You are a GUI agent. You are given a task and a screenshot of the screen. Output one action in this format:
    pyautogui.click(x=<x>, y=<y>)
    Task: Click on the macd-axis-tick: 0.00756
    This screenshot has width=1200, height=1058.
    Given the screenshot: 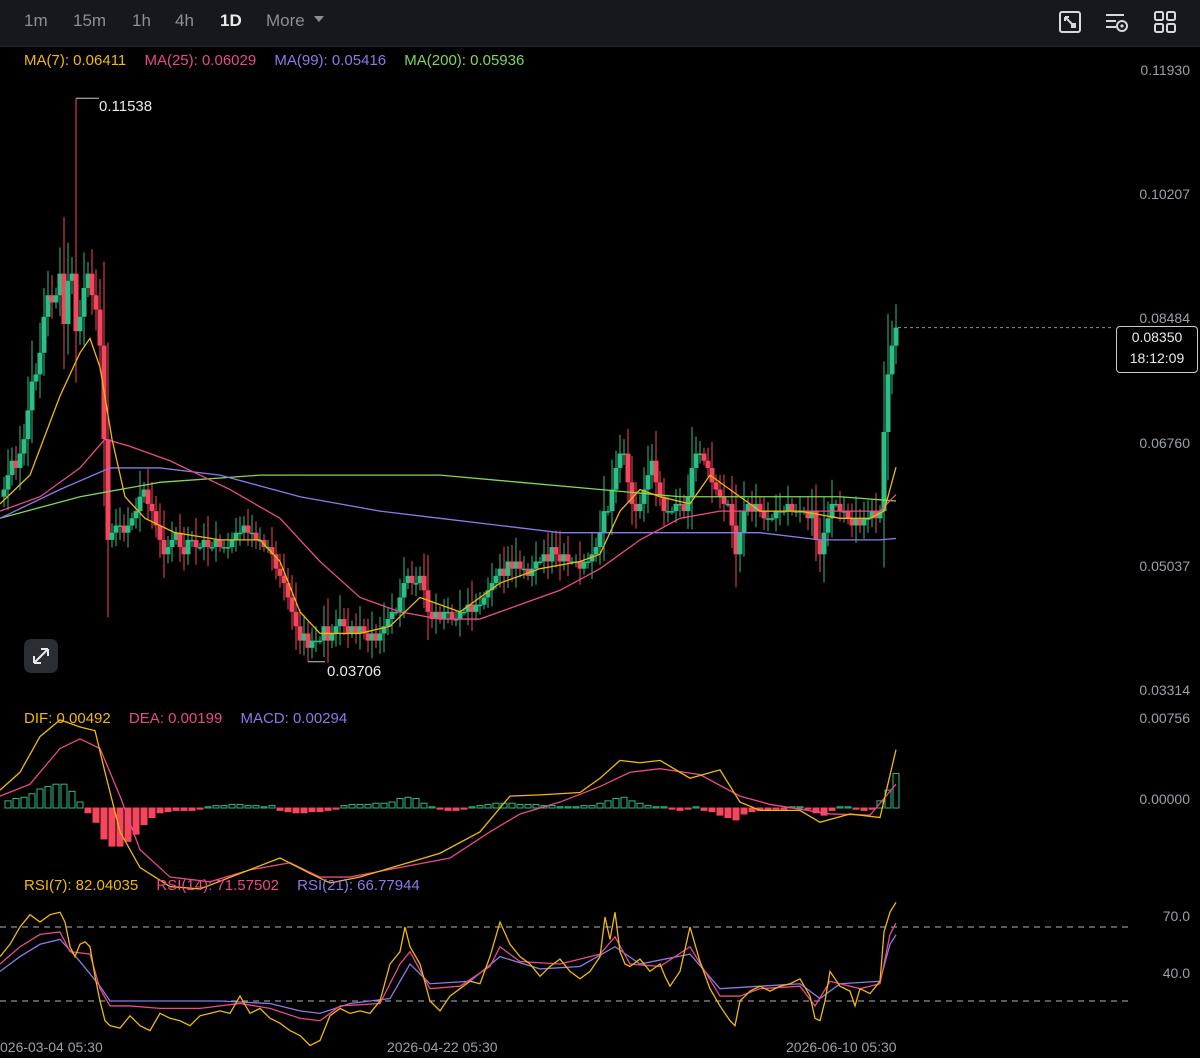 What is the action you would take?
    pyautogui.click(x=1164, y=718)
    